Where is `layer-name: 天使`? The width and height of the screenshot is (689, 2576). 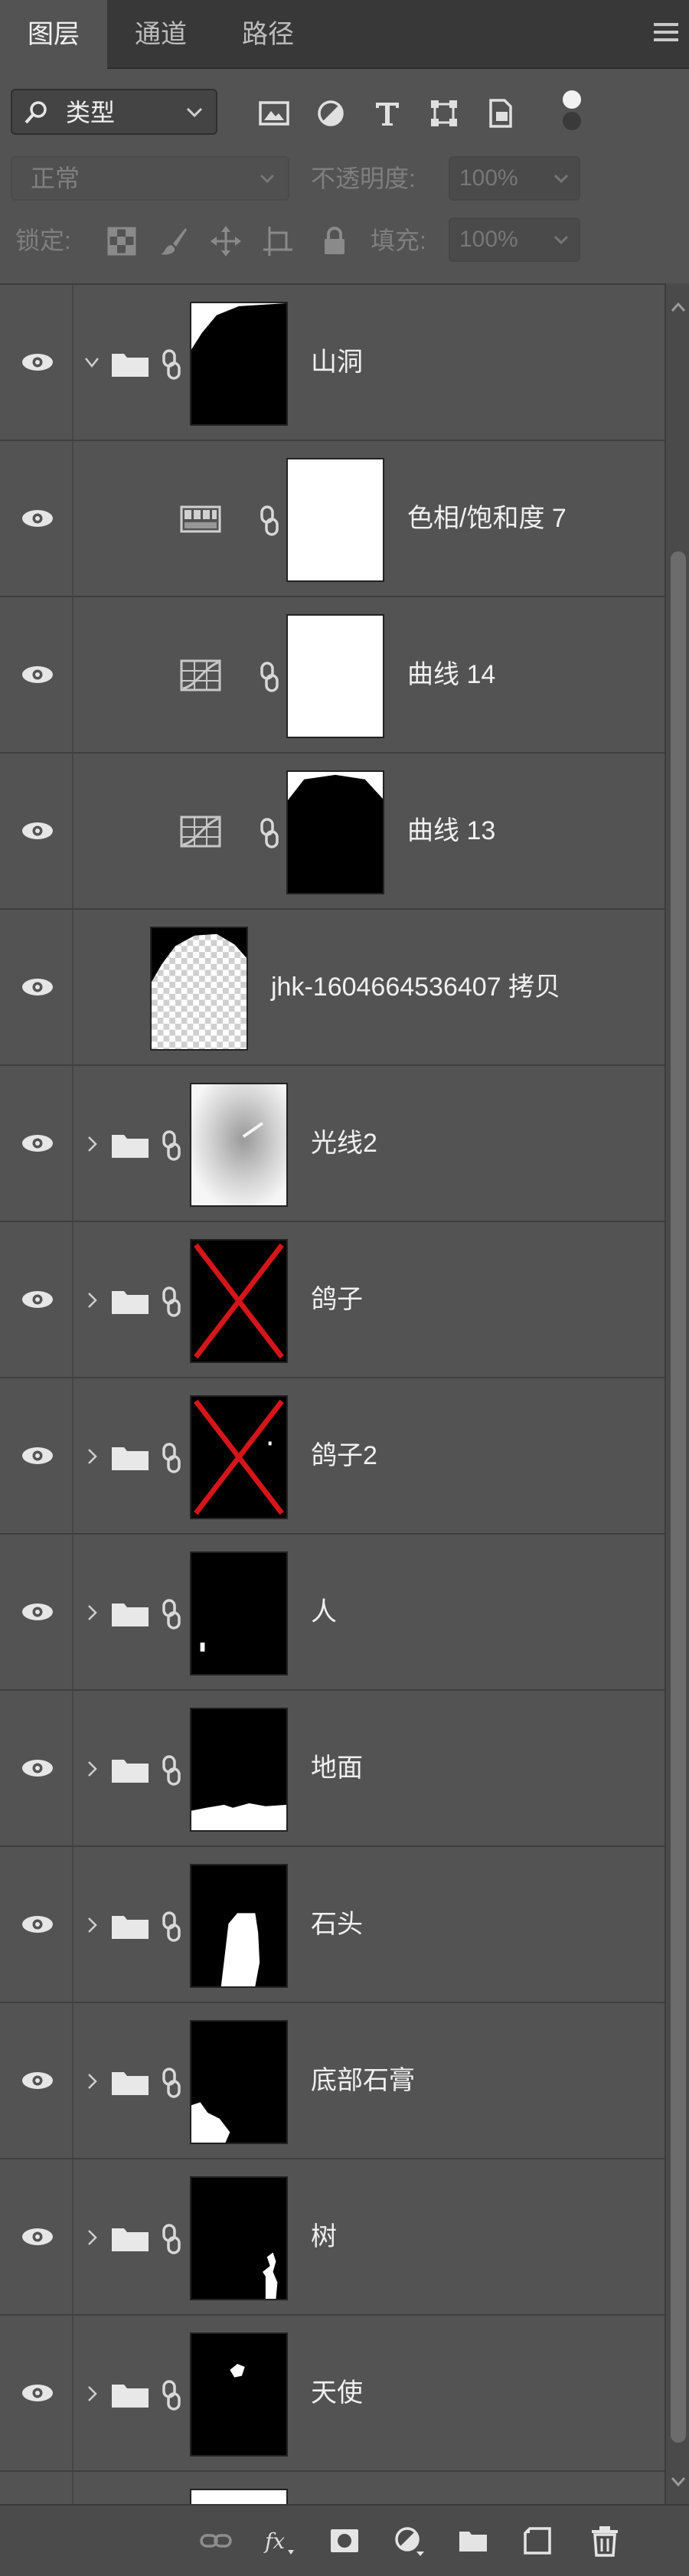
layer-name: 天使 is located at coordinates (337, 2393).